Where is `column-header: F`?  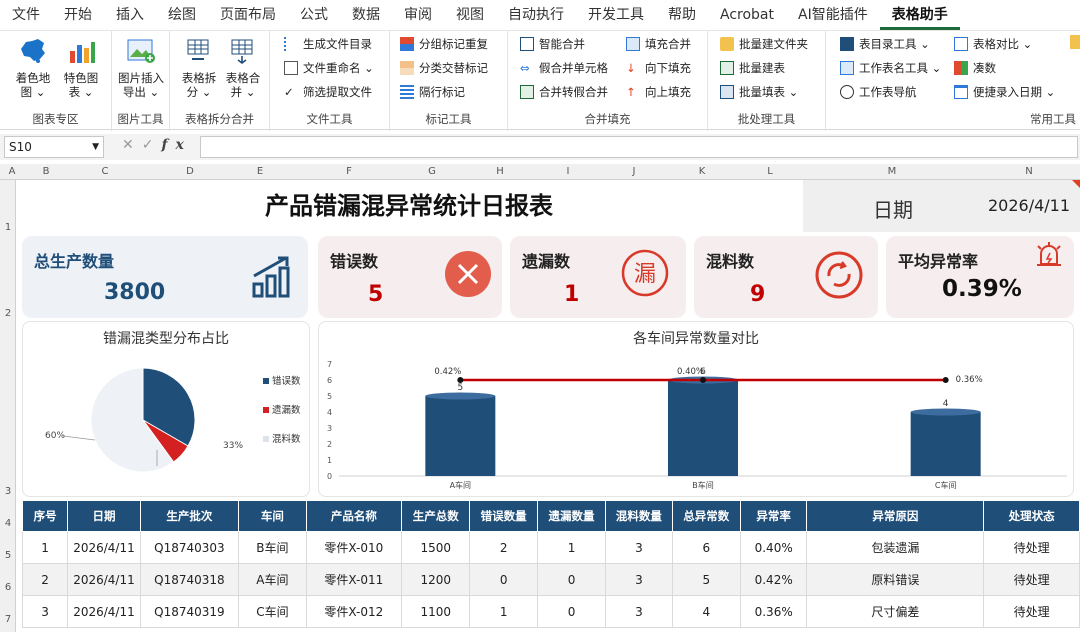
column-header: F is located at coordinates (349, 171).